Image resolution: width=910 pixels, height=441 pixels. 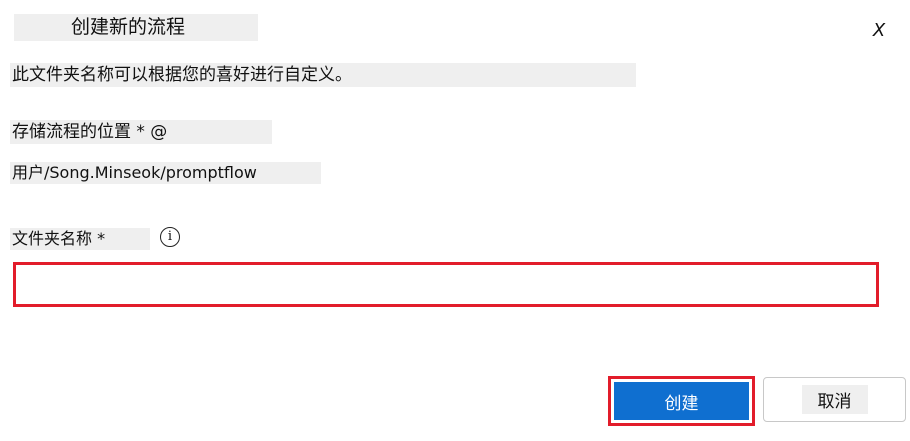 What do you see at coordinates (446, 284) in the screenshot?
I see `folder-name-input` at bounding box center [446, 284].